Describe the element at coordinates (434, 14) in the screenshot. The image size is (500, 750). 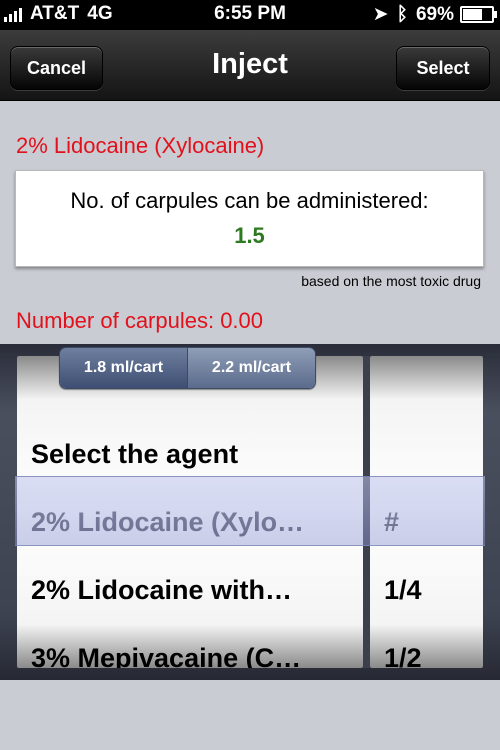
I see `battery-percent: 69%` at that location.